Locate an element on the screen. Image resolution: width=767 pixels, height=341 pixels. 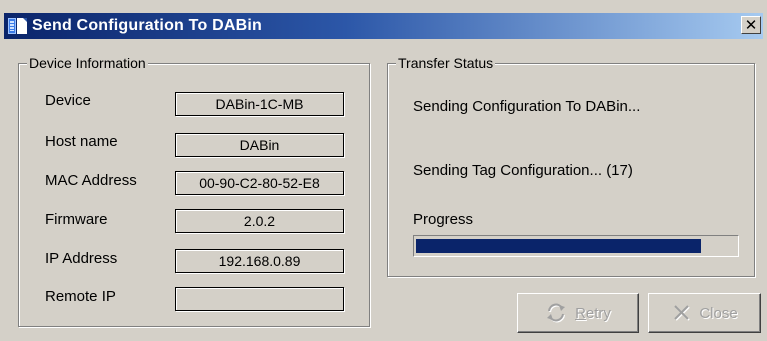
progress-label: Progress is located at coordinates (443, 219).